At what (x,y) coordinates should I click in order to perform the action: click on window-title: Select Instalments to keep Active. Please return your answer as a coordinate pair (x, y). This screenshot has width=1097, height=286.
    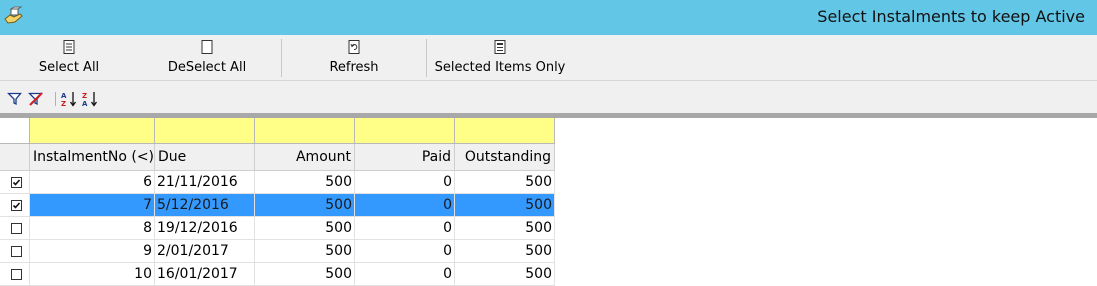
    Looking at the image, I should click on (951, 16).